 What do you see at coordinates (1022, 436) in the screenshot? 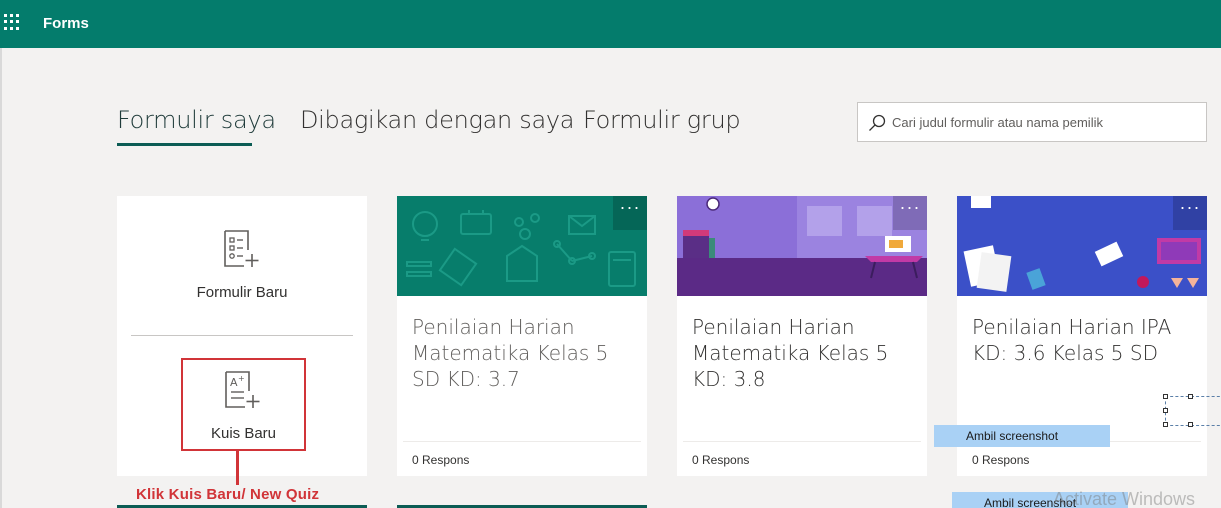
I see `snip-tooltip: Ambil screenshot` at bounding box center [1022, 436].